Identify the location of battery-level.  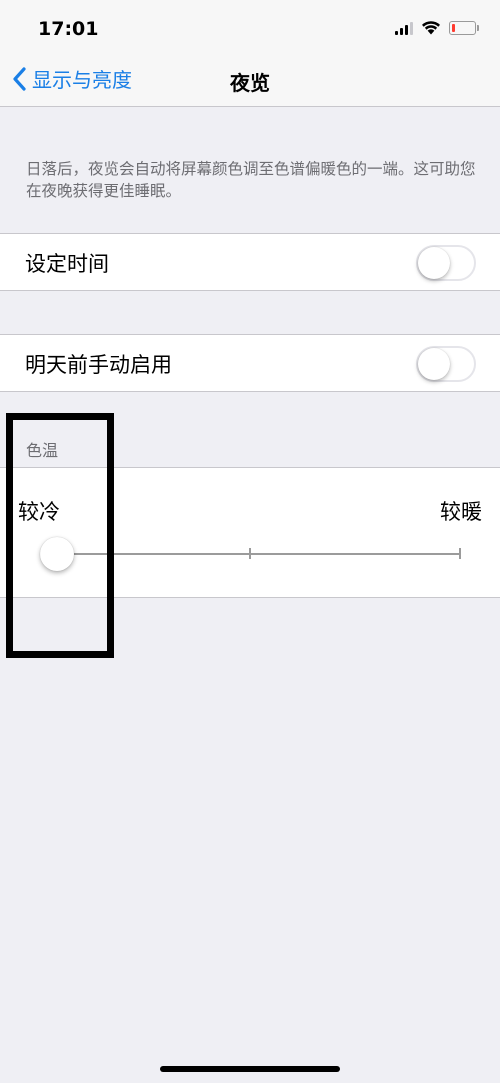
(453, 27).